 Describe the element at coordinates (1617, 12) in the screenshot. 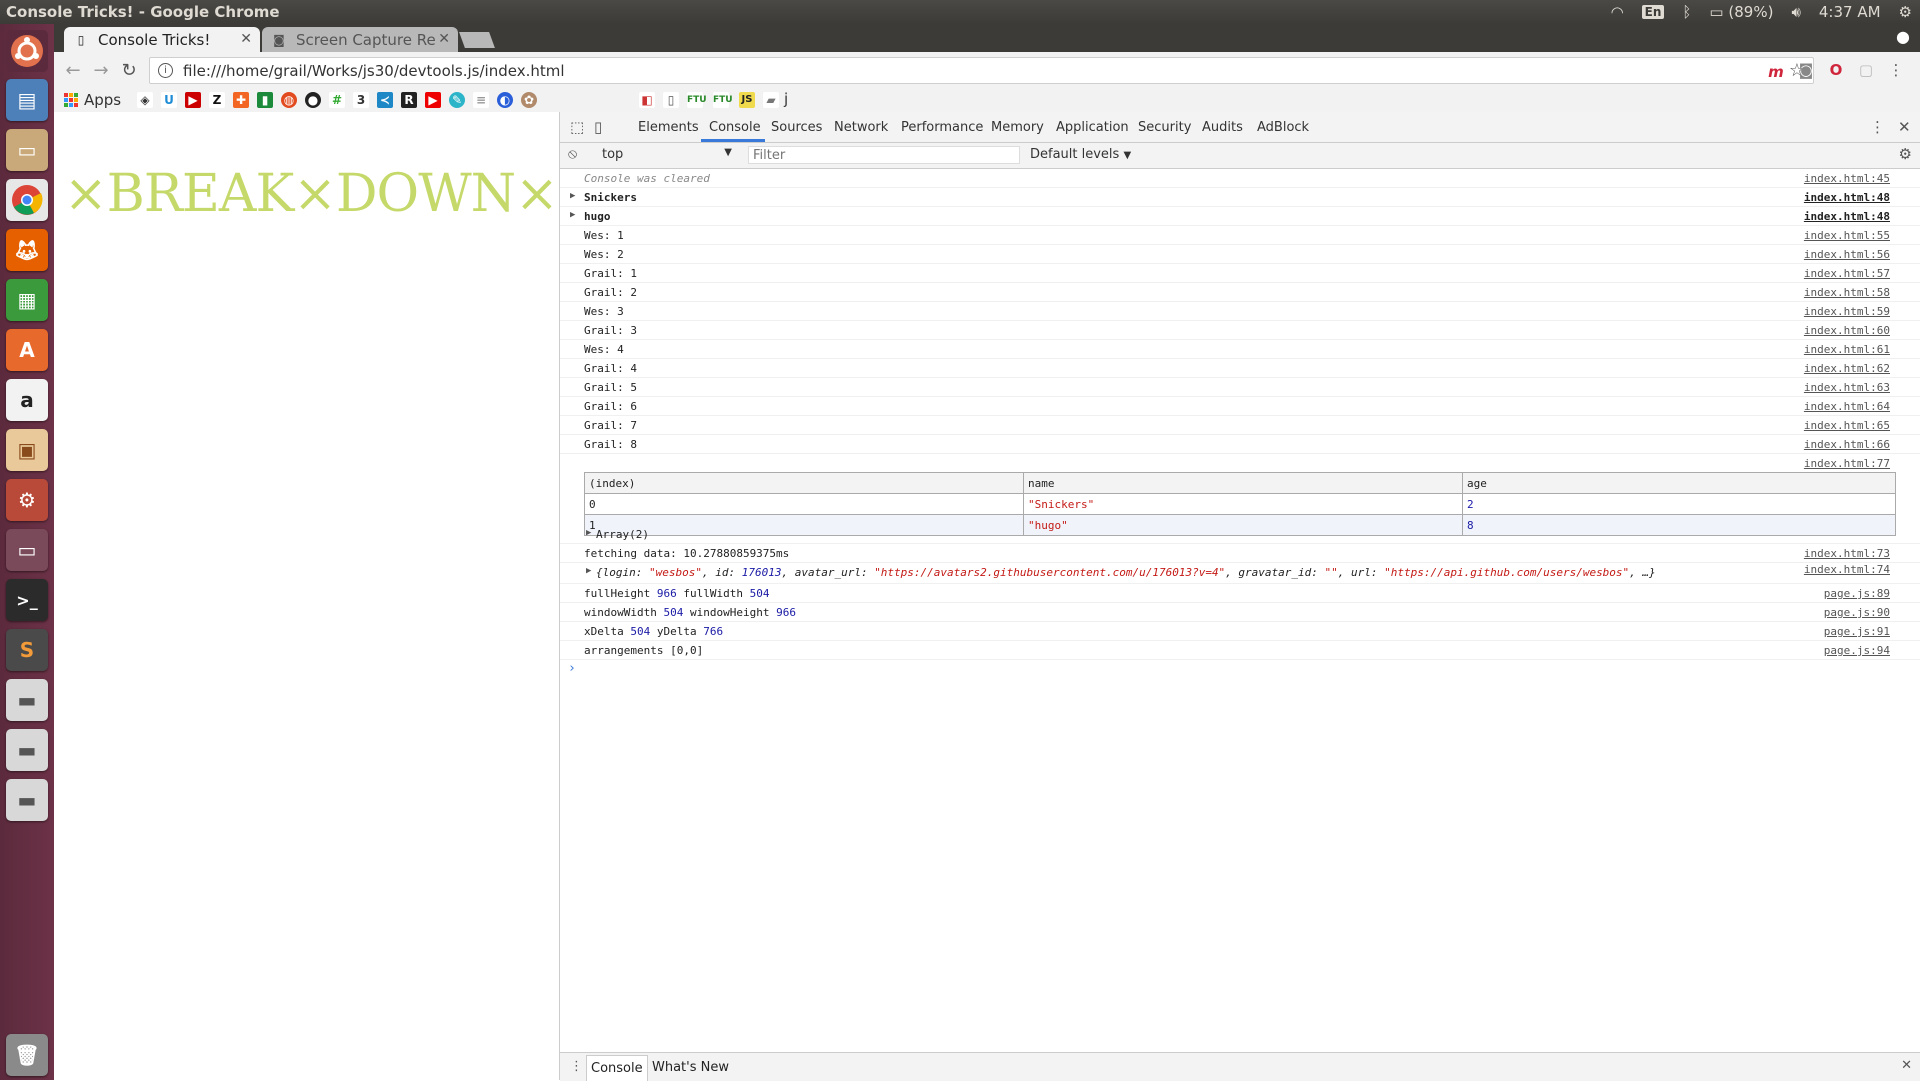

I see `wifi-icon: ◠` at that location.